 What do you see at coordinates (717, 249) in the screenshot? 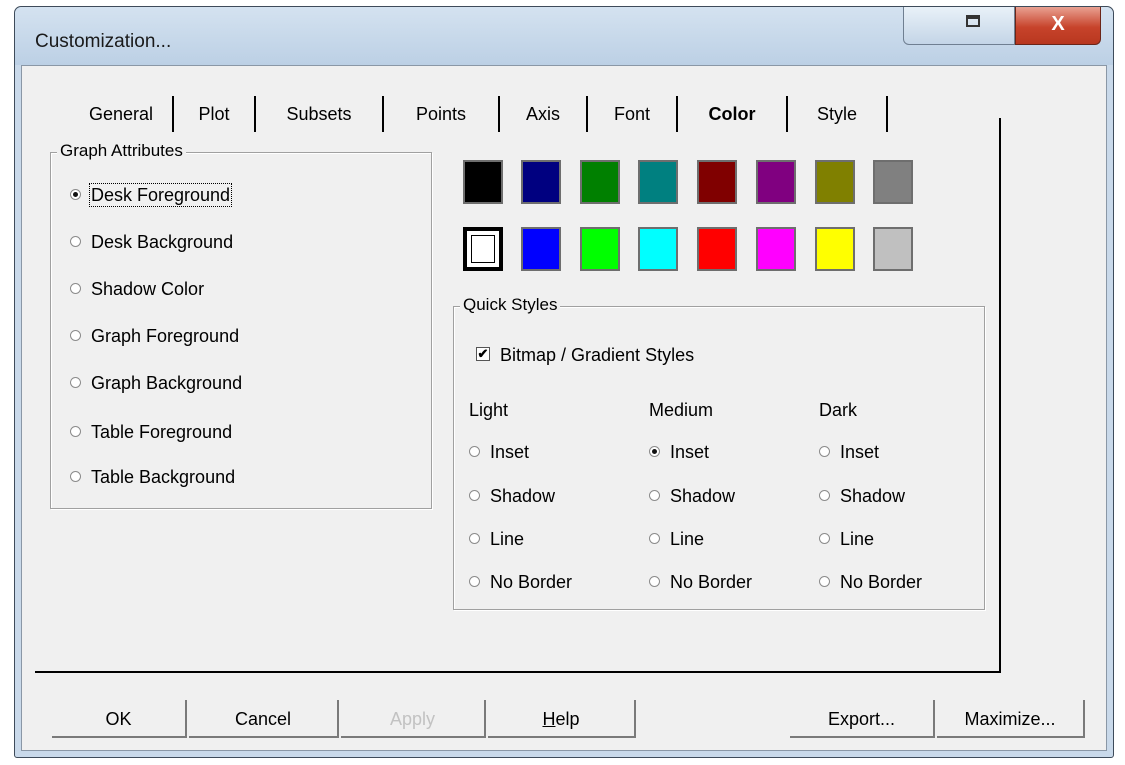
I see `color-swatch-red` at bounding box center [717, 249].